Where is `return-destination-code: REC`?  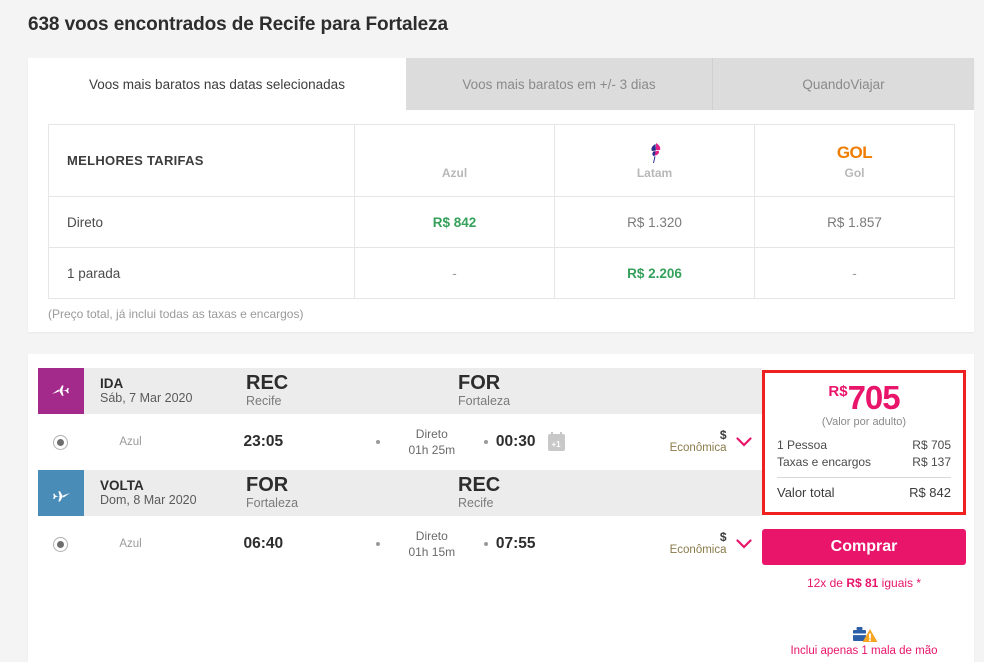
return-destination-code: REC is located at coordinates (479, 485).